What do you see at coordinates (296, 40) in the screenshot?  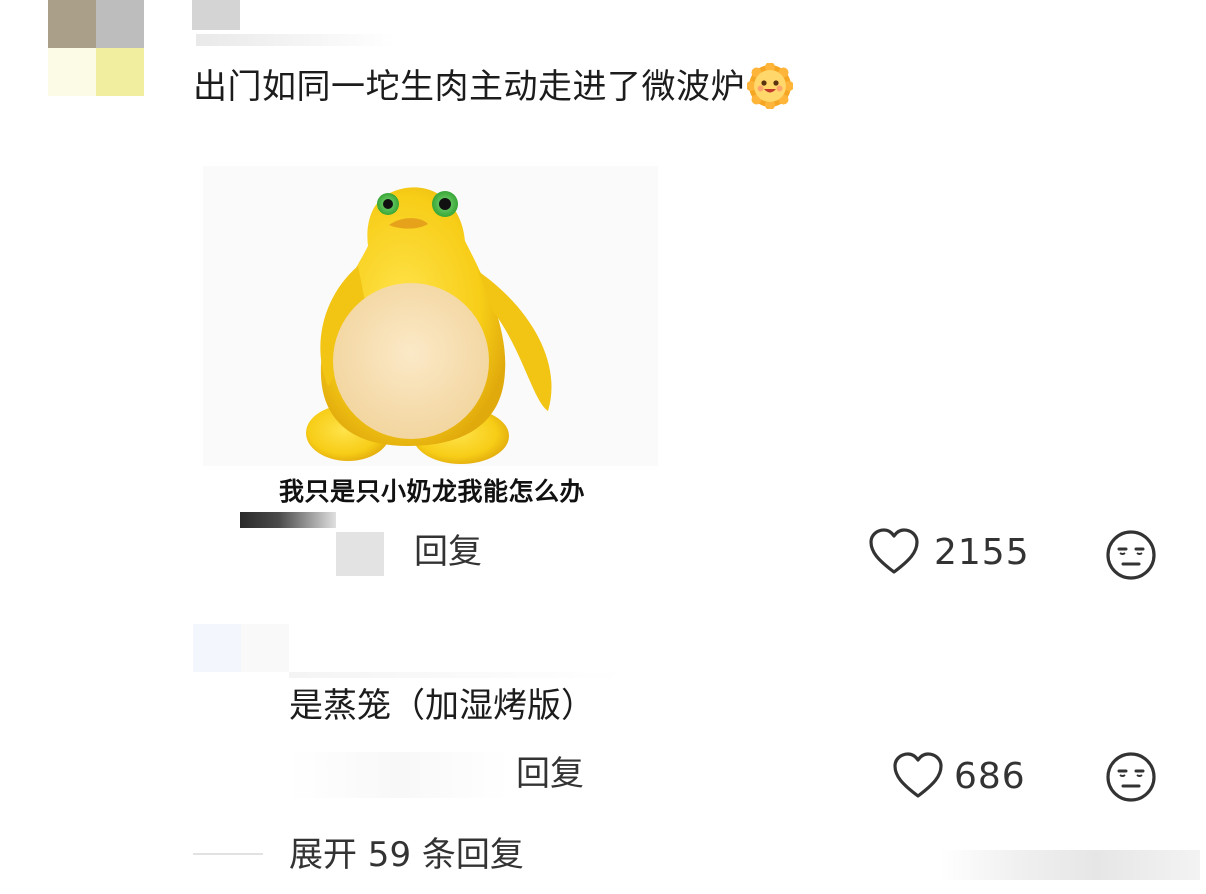 I see `commenter-meta-redacted` at bounding box center [296, 40].